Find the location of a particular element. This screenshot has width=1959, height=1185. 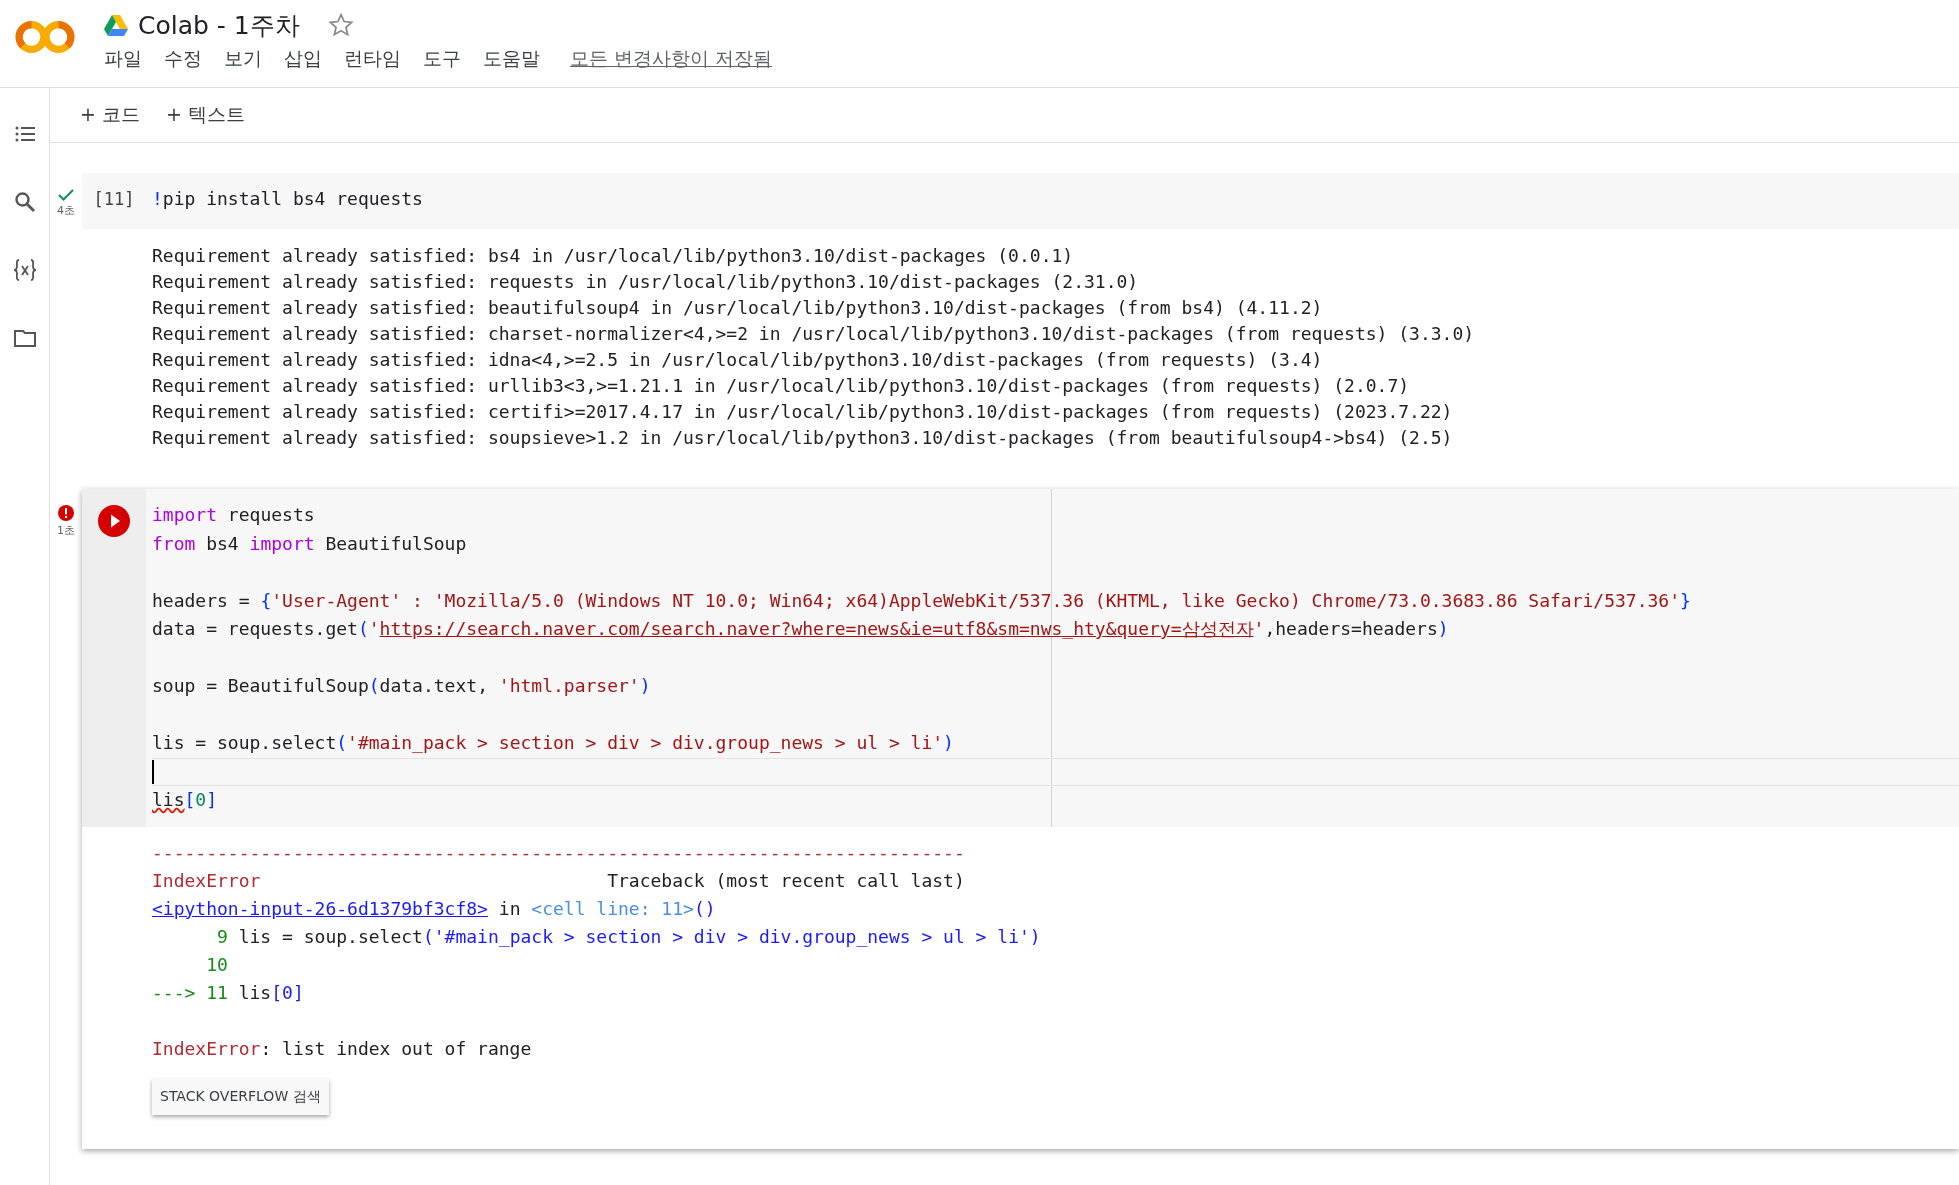

code-line: data = requests.get('https://search.naver.com/search.naver?where=news&ie=utf8&sm=nws_hty&query=삼성전자',headers=headers) is located at coordinates (800, 629).